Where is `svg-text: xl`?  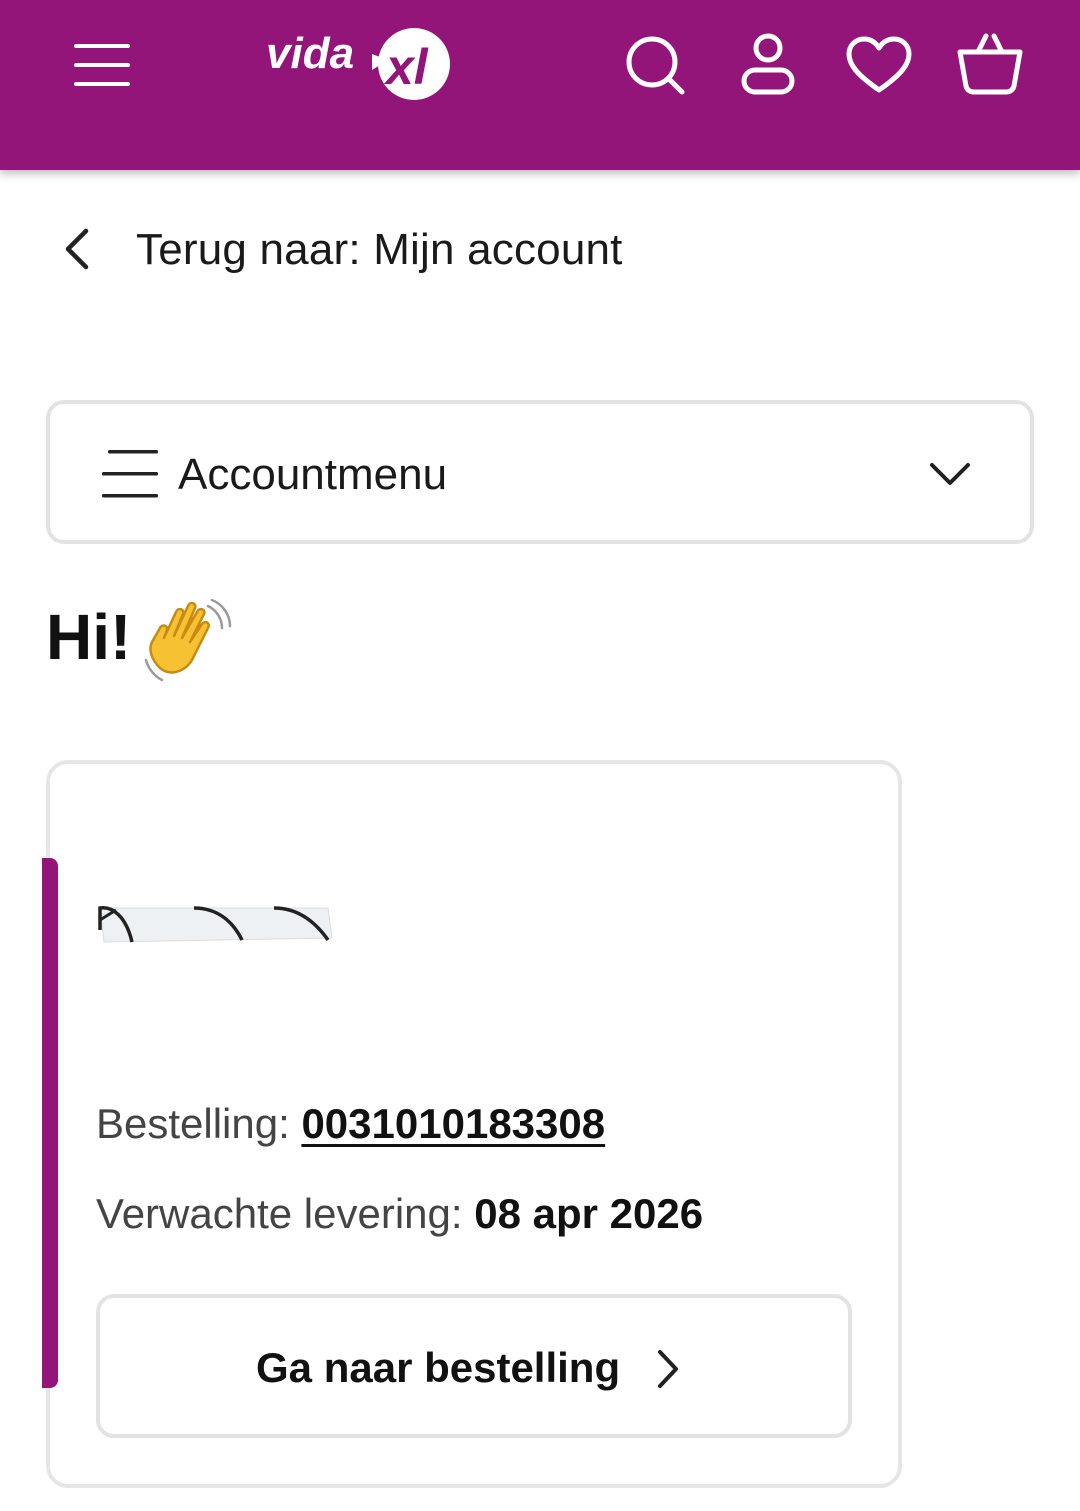 svg-text: xl is located at coordinates (406, 67).